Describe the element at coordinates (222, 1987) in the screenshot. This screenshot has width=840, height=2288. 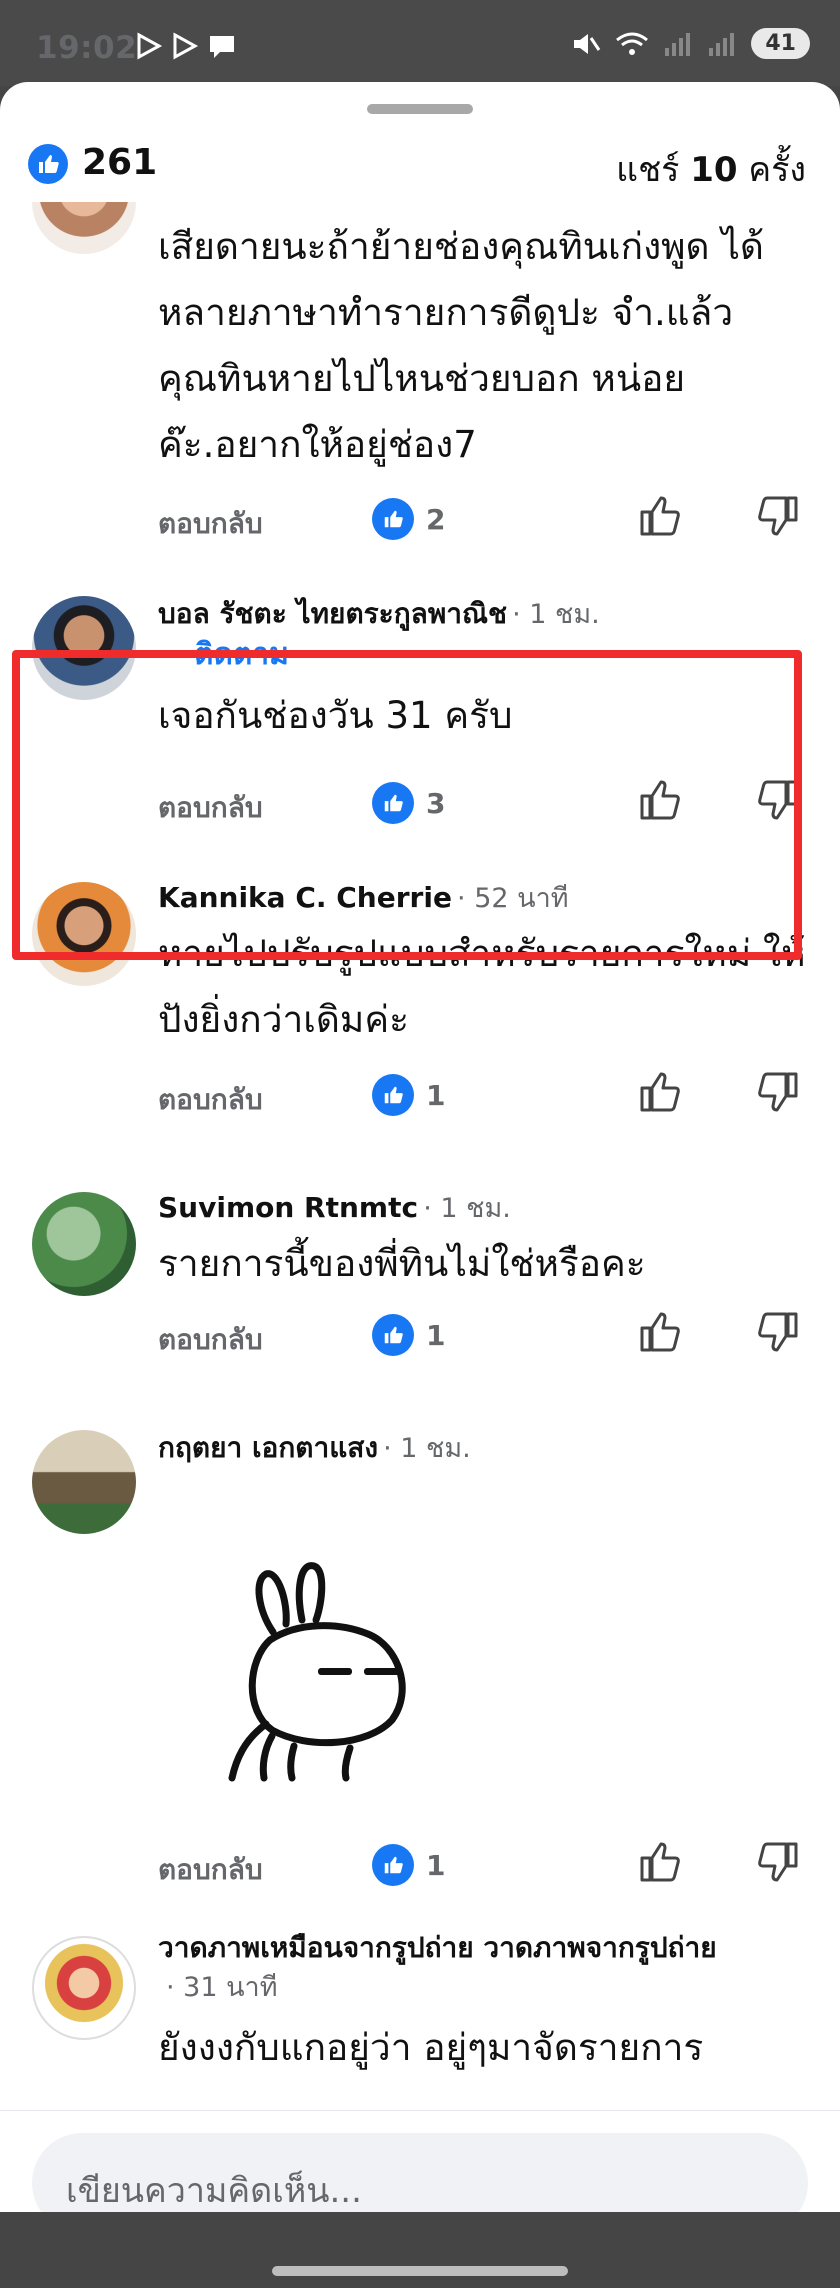
I see `comment-time: · 31 นาที` at that location.